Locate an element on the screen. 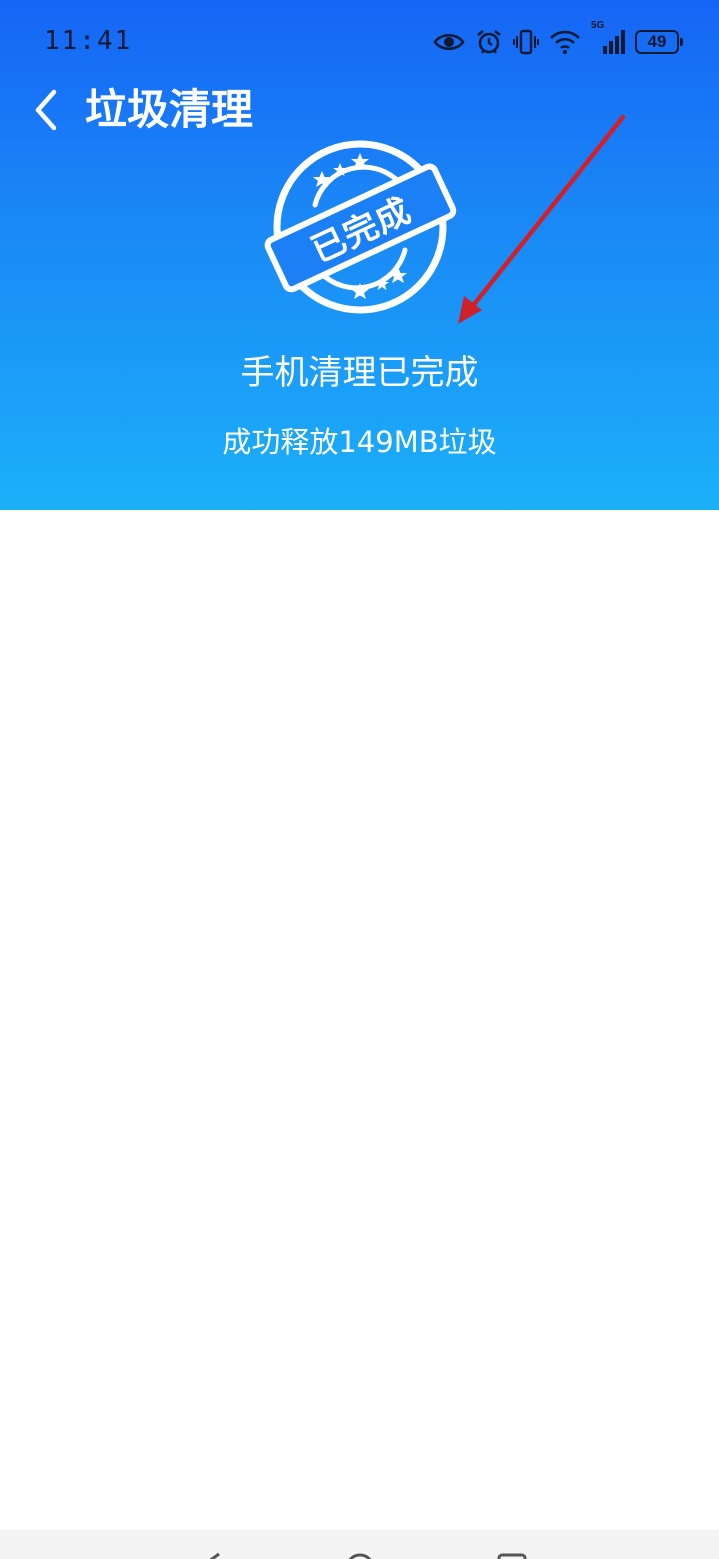 The image size is (719, 1559). battery-icon: 49 is located at coordinates (659, 42).